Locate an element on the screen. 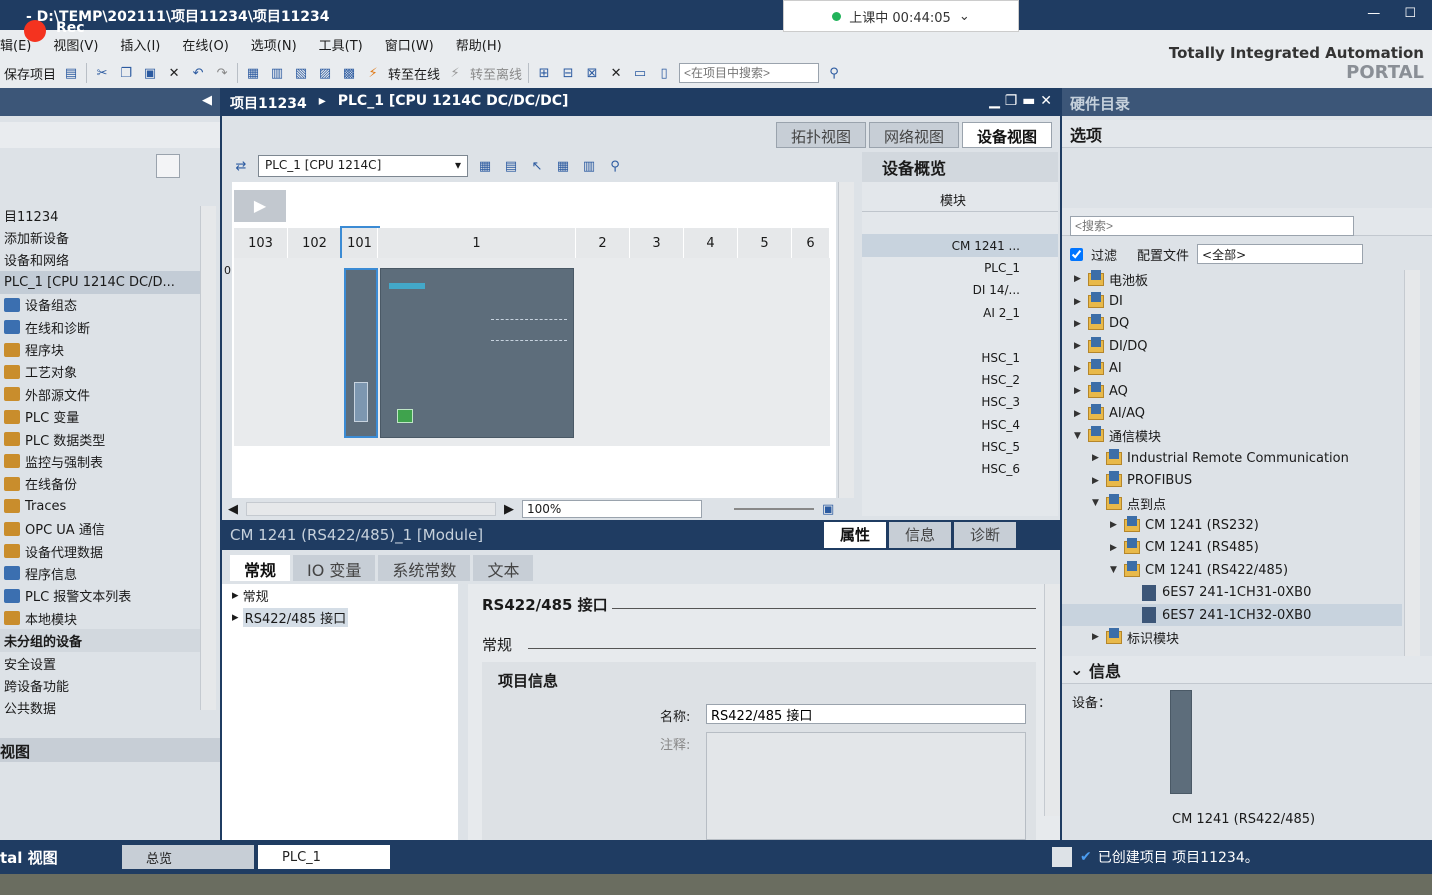 The width and height of the screenshot is (1432, 895). menu-view: 视图(V) is located at coordinates (75, 44).